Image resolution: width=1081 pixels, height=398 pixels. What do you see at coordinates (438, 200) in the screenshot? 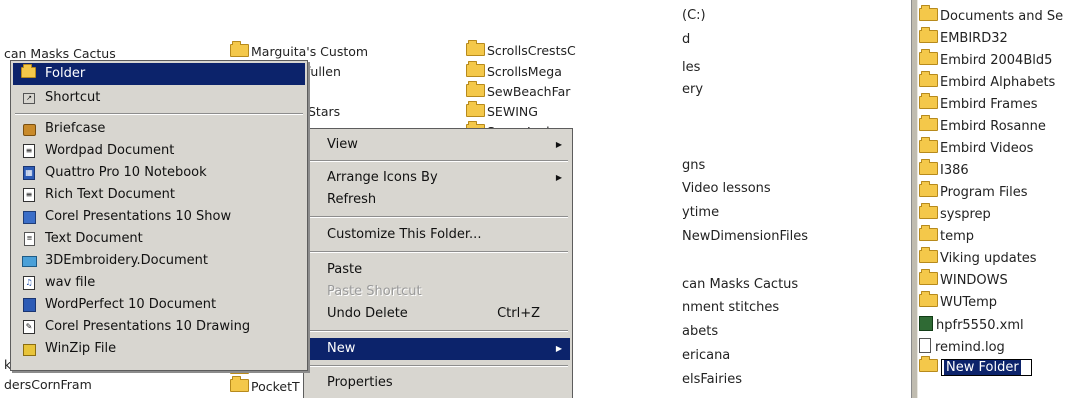
I see `menu-item-refresh: Refresh` at bounding box center [438, 200].